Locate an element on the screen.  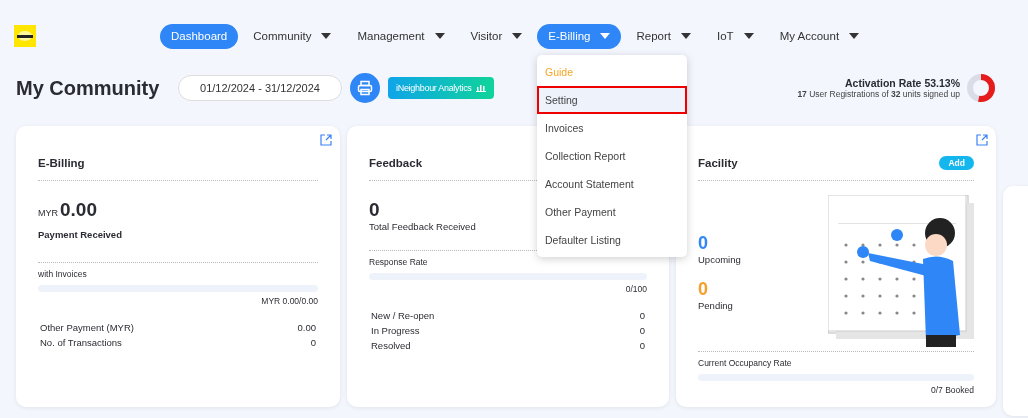
registration-summary: 17 User Registrations of 32 units signed up is located at coordinates (878, 94).